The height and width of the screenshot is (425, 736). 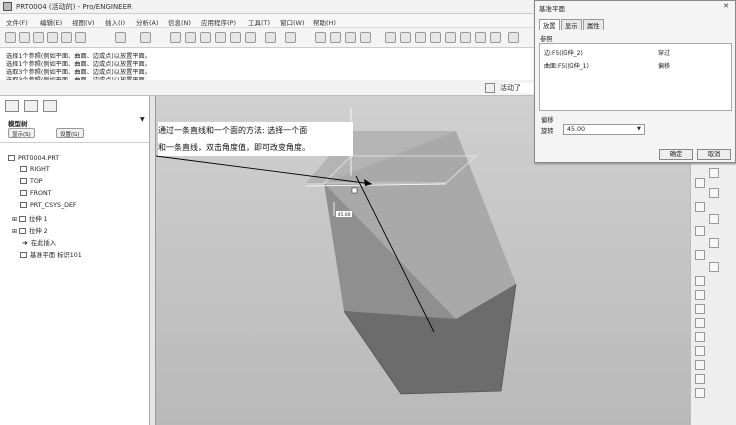 What do you see at coordinates (480, 37) in the screenshot?
I see `layers-icon` at bounding box center [480, 37].